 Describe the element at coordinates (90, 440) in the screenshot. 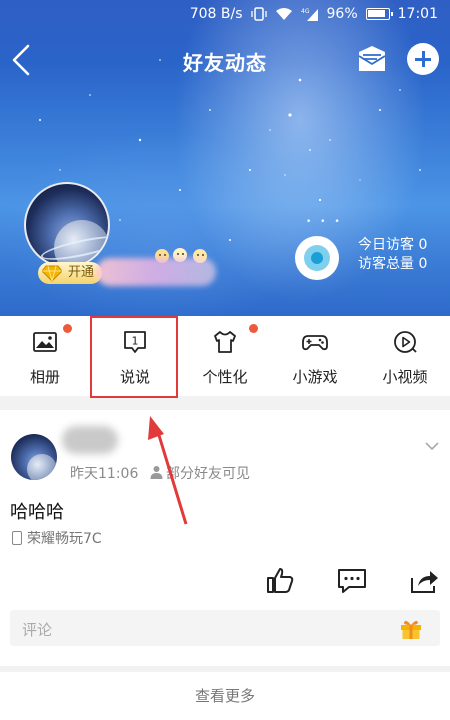

I see `blurred-poster-name` at that location.